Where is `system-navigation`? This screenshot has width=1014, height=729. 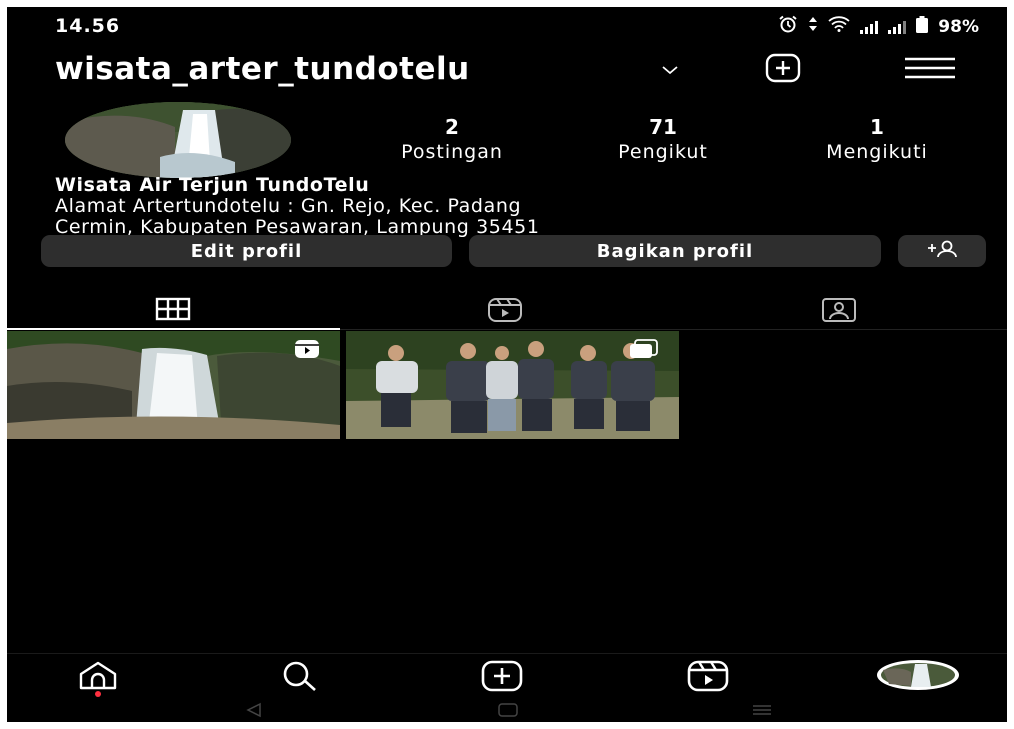 system-navigation is located at coordinates (507, 710).